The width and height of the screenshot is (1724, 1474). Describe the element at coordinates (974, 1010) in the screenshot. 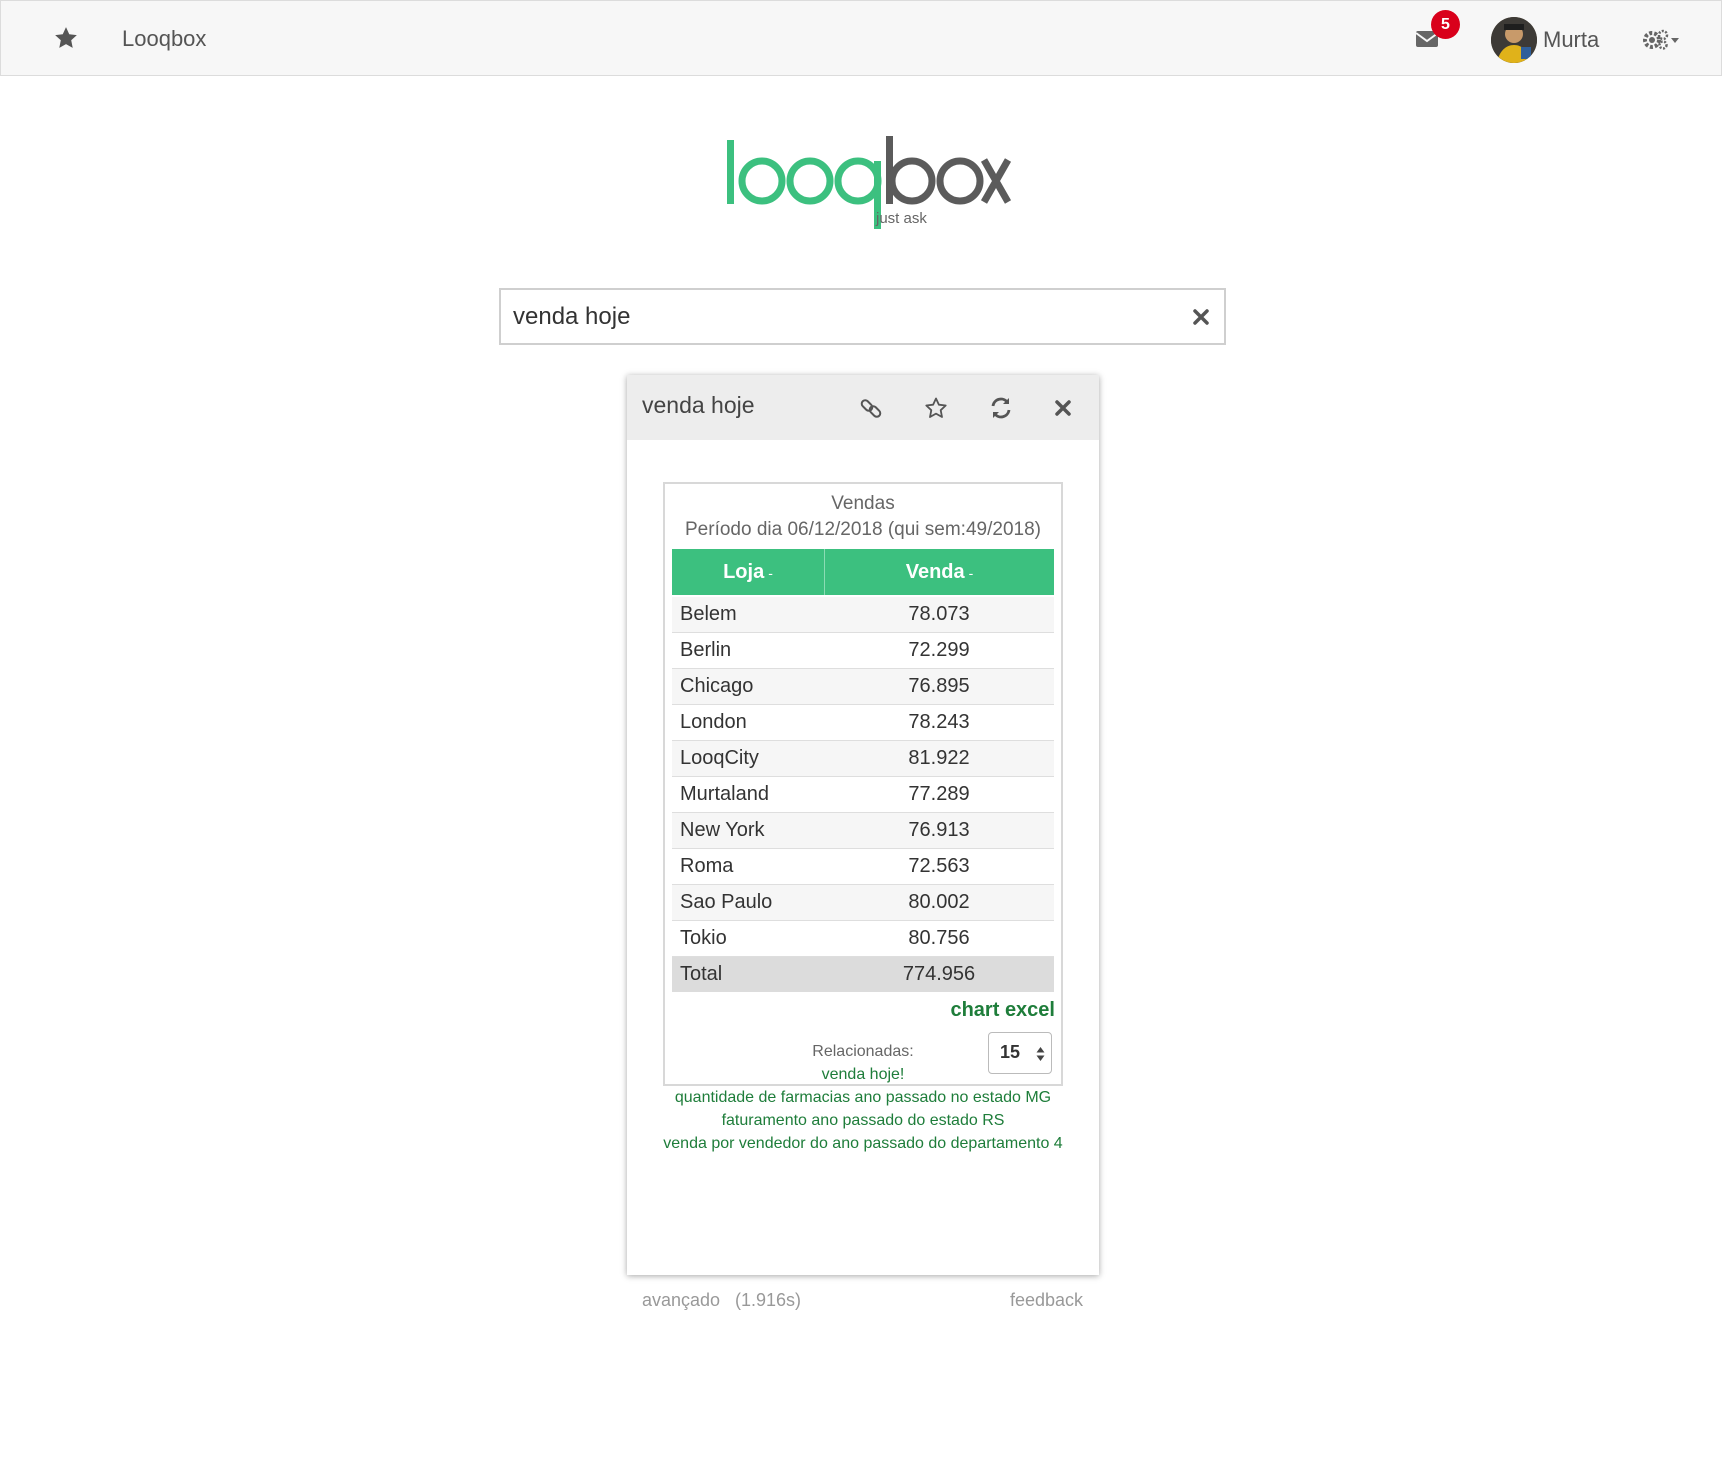

I see `chart-link: chart` at that location.